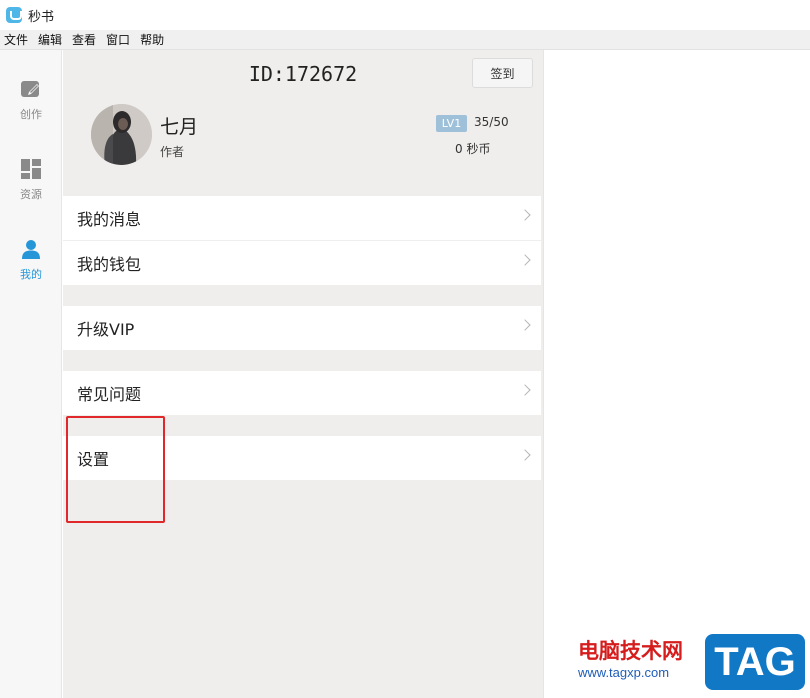  What do you see at coordinates (31, 374) in the screenshot?
I see `left-nav-rail: 创作 资源 我的` at bounding box center [31, 374].